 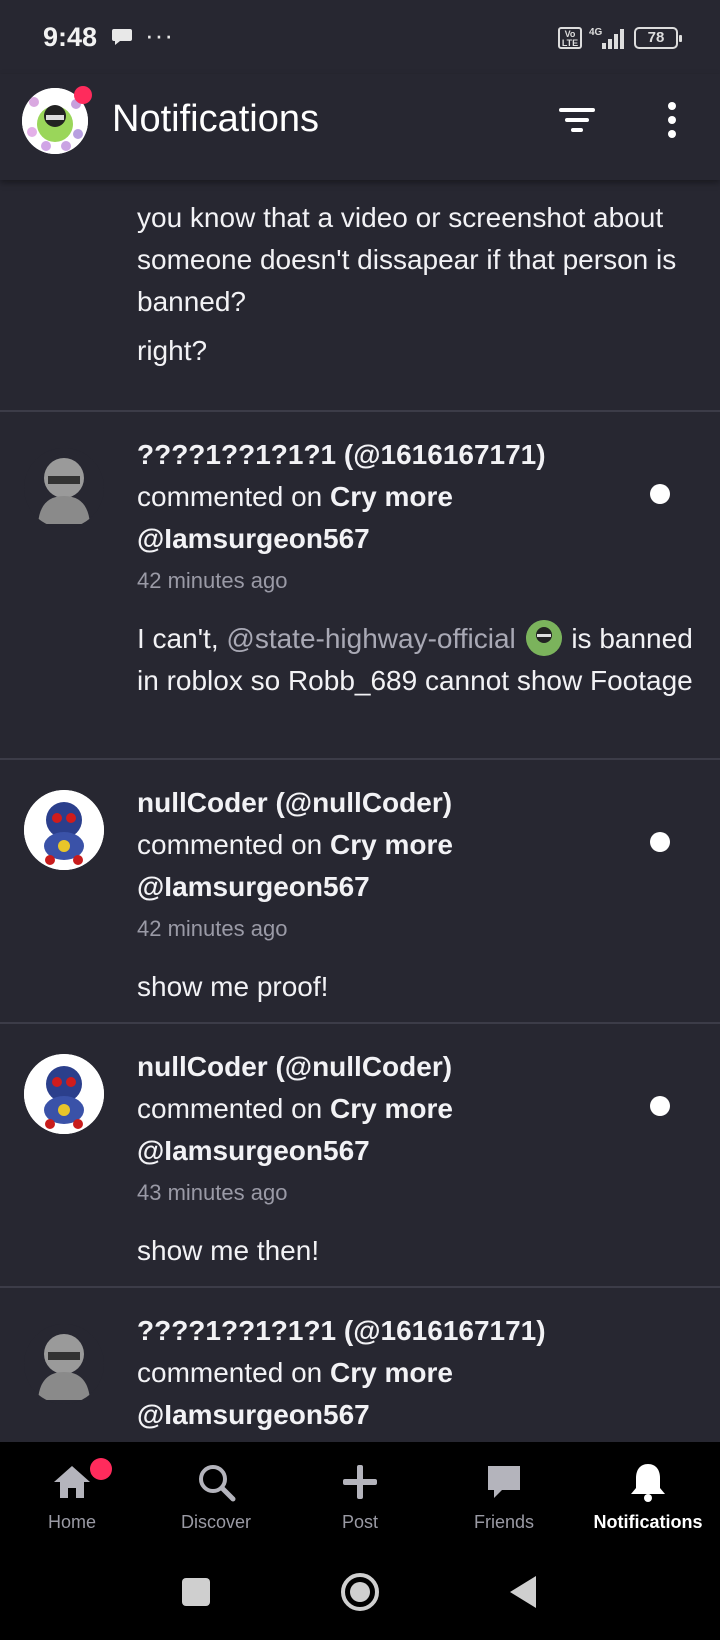 What do you see at coordinates (212, 1192) in the screenshot?
I see `timestamp: 43 minutes ago` at bounding box center [212, 1192].